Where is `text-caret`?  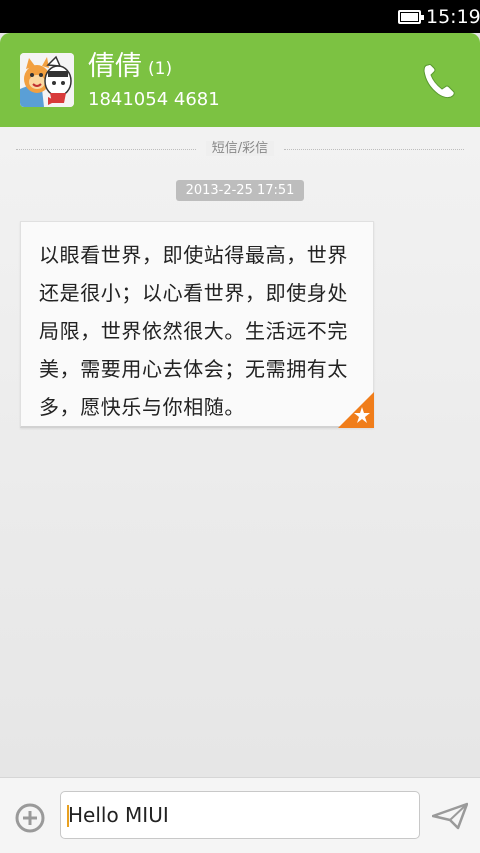 text-caret is located at coordinates (68, 816).